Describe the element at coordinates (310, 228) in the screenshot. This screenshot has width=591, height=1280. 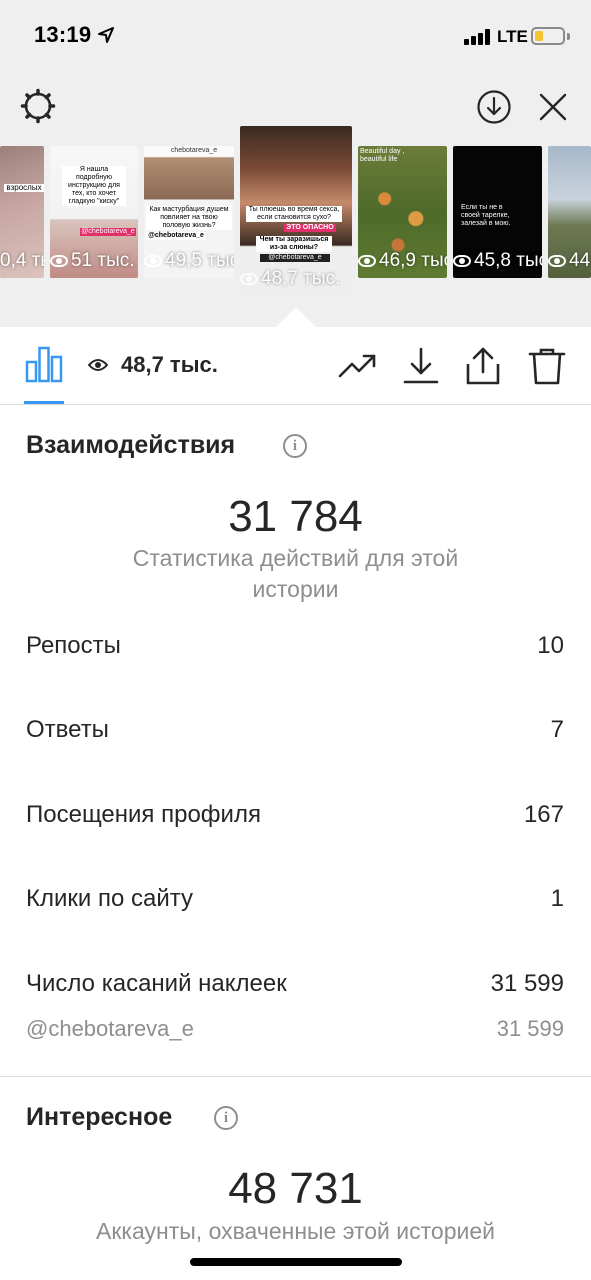
I see `story-badge: ЭТО ОПАСНО` at that location.